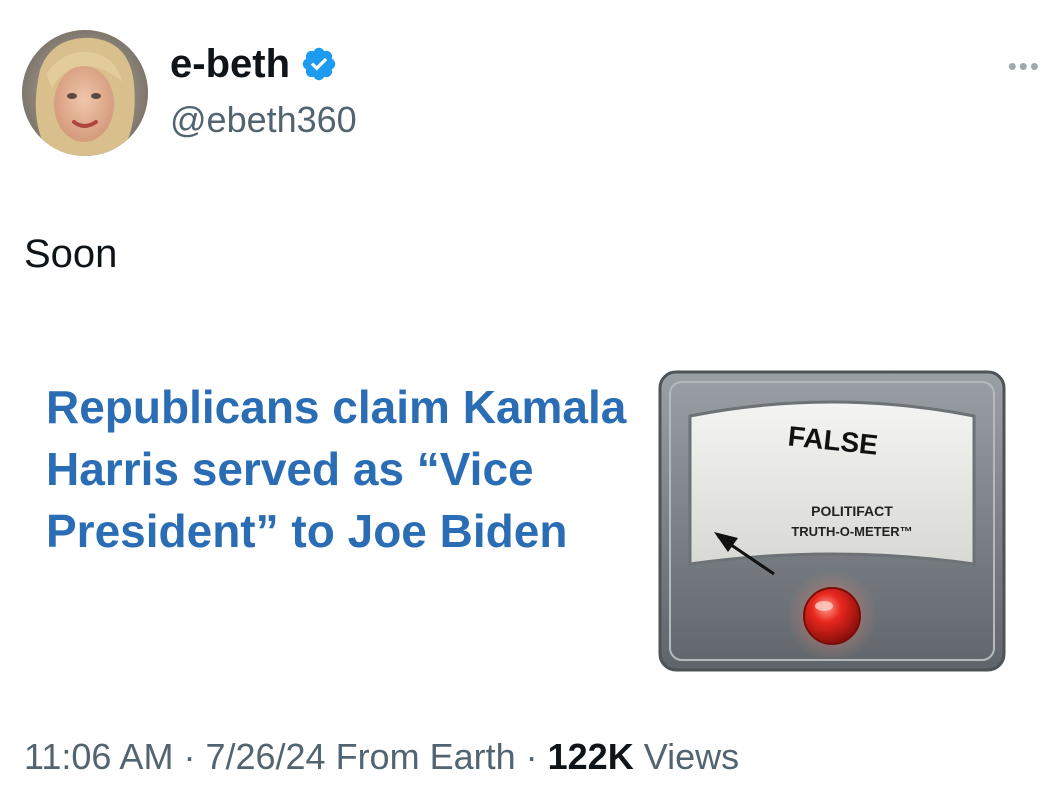 Image resolution: width=1055 pixels, height=806 pixels. Describe the element at coordinates (852, 511) in the screenshot. I see `meter-brand: POLITIFACT` at that location.